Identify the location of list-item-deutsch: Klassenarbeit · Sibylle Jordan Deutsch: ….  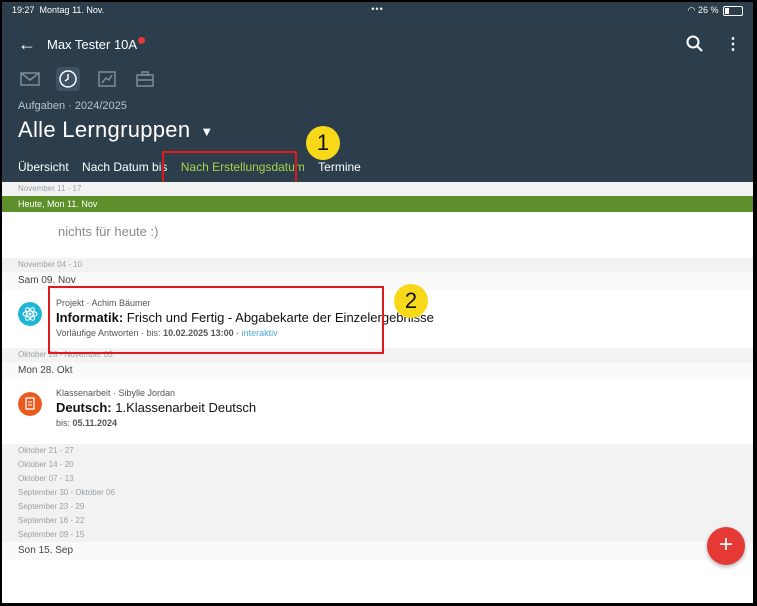
(377, 409).